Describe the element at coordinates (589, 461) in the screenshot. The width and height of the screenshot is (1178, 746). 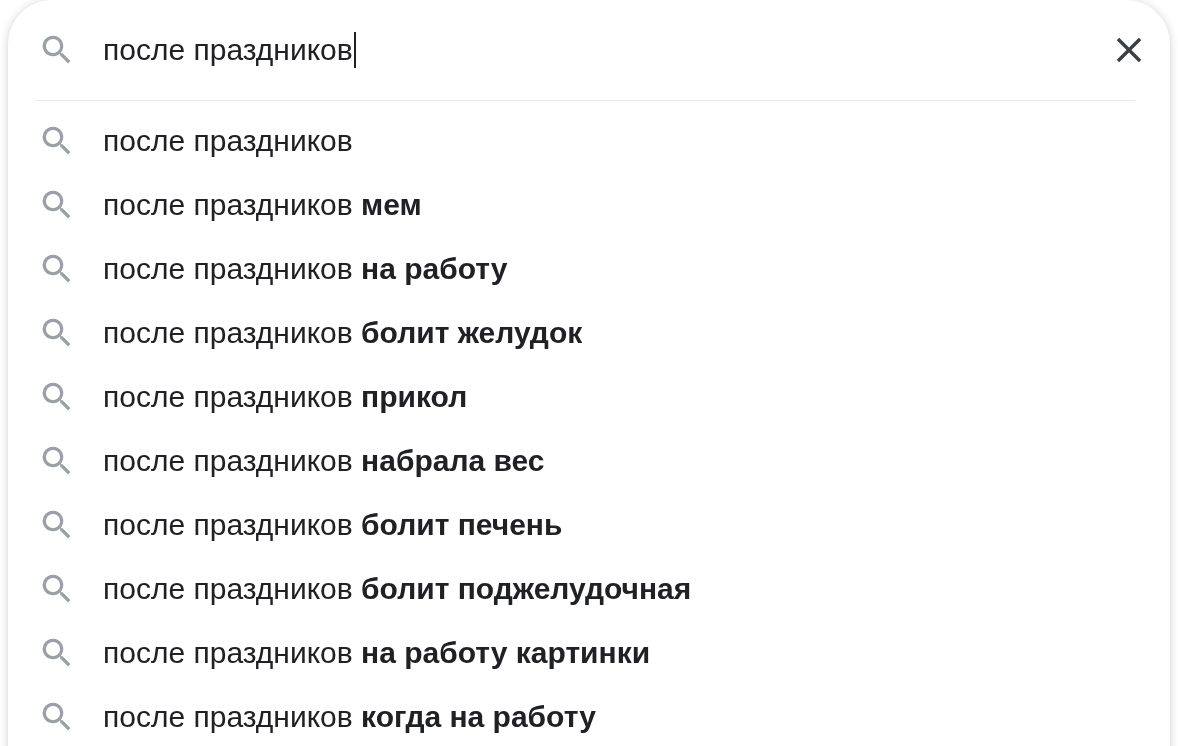
I see `suggestion-item: после праздников набрала вес` at that location.